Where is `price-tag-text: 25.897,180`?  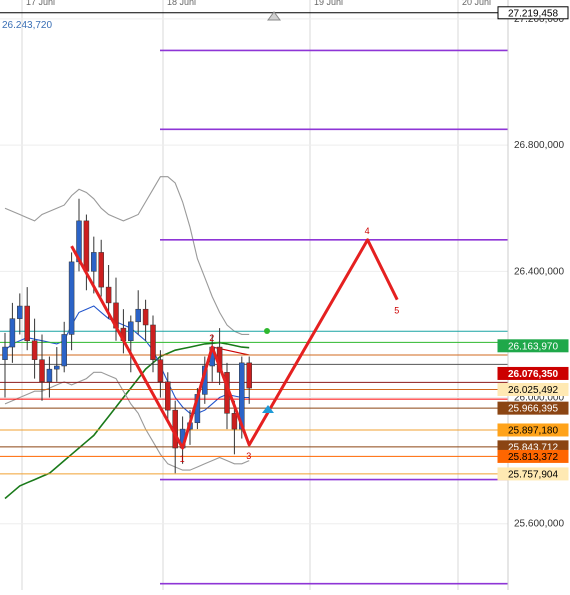 price-tag-text: 25.897,180 is located at coordinates (533, 430).